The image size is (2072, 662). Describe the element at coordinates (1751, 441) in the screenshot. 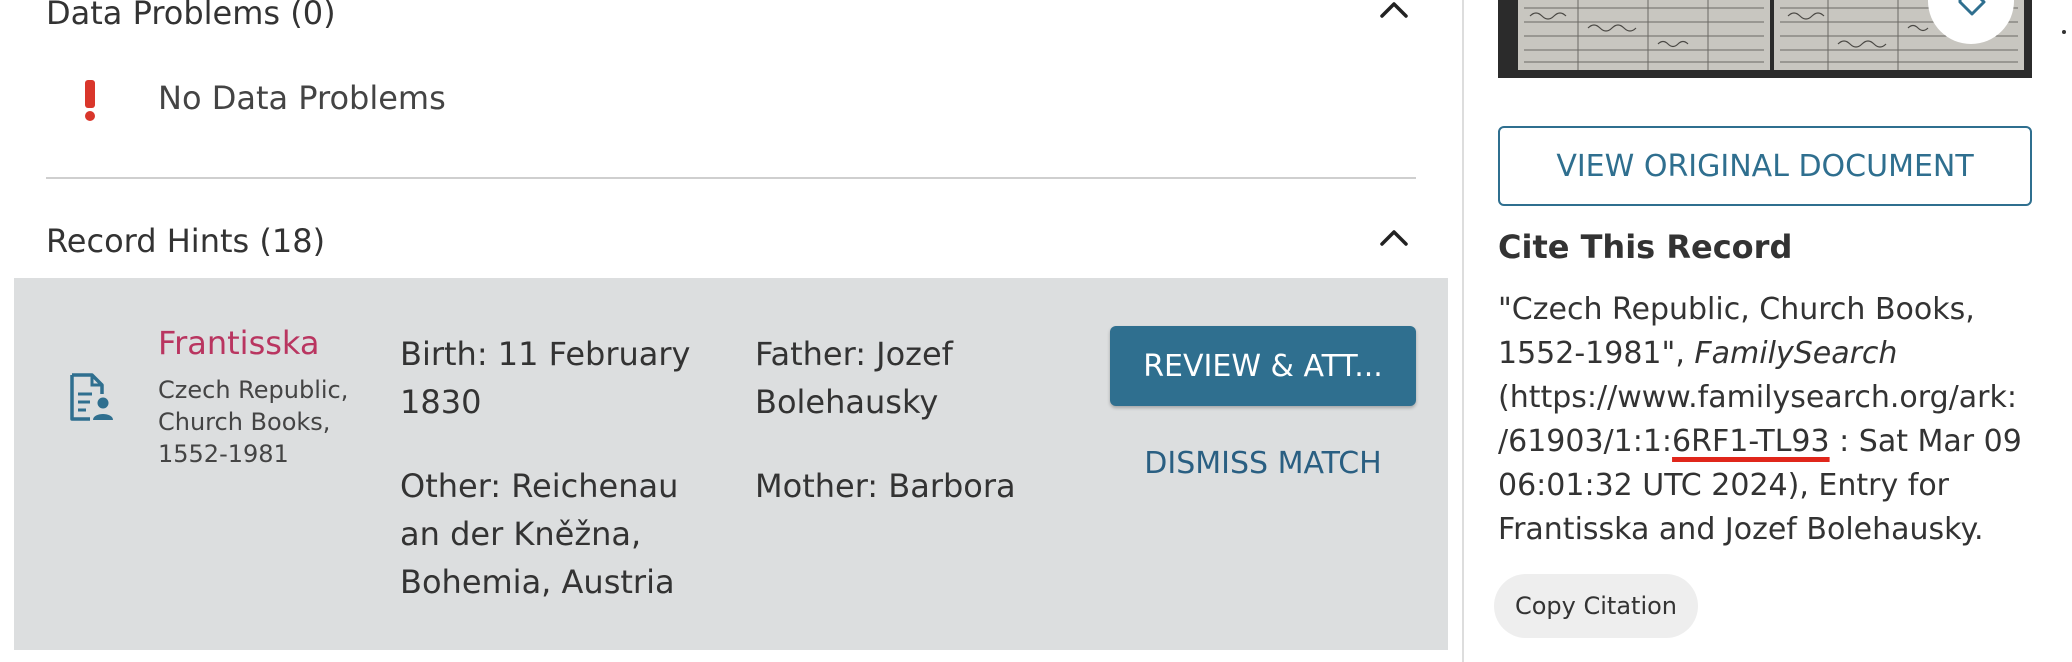

I see `citation-record-id: 6RF1-TL93` at that location.